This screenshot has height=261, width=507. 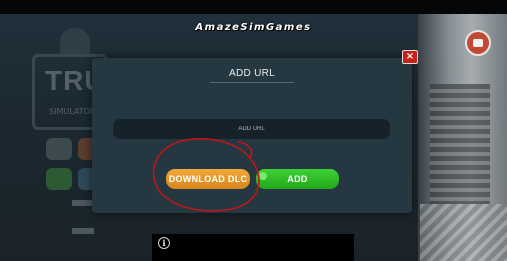 What do you see at coordinates (253, 27) in the screenshot?
I see `watermark-title: AmazeSimGames` at bounding box center [253, 27].